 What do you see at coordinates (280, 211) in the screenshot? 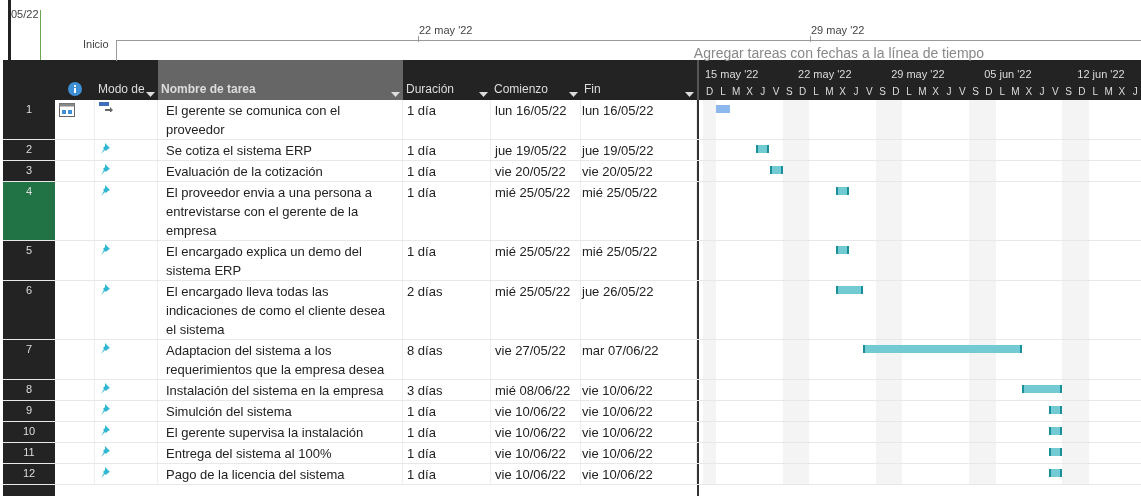
I see `task-name-cell: El proveedor envia a una persona a entrevistarse con el gerente de la empresa` at bounding box center [280, 211].